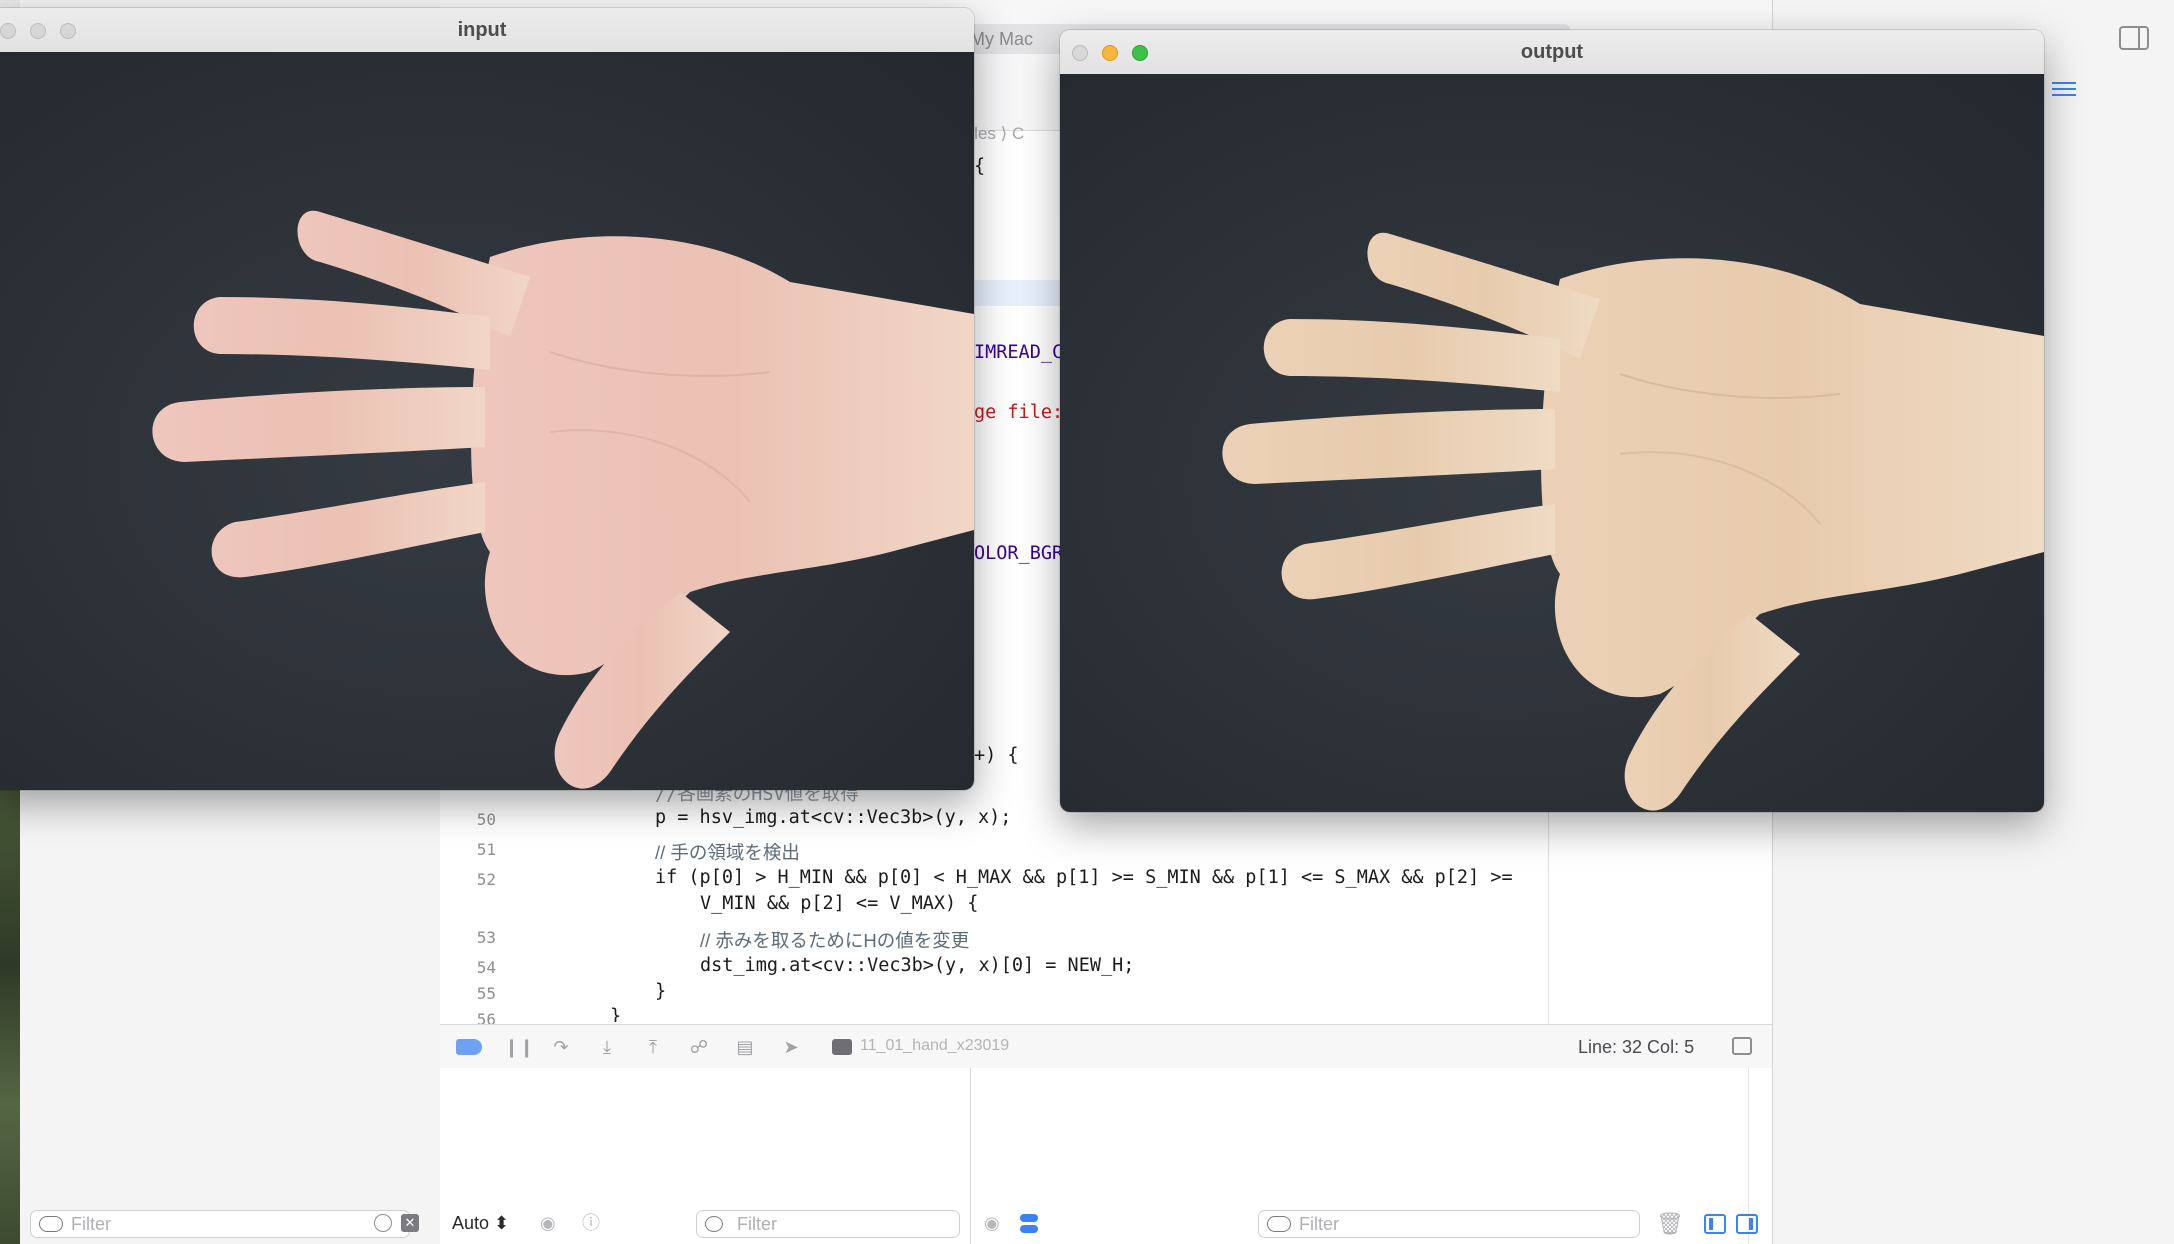 The height and width of the screenshot is (1244, 2174). Describe the element at coordinates (970, 1156) in the screenshot. I see `debug-area-split` at that location.